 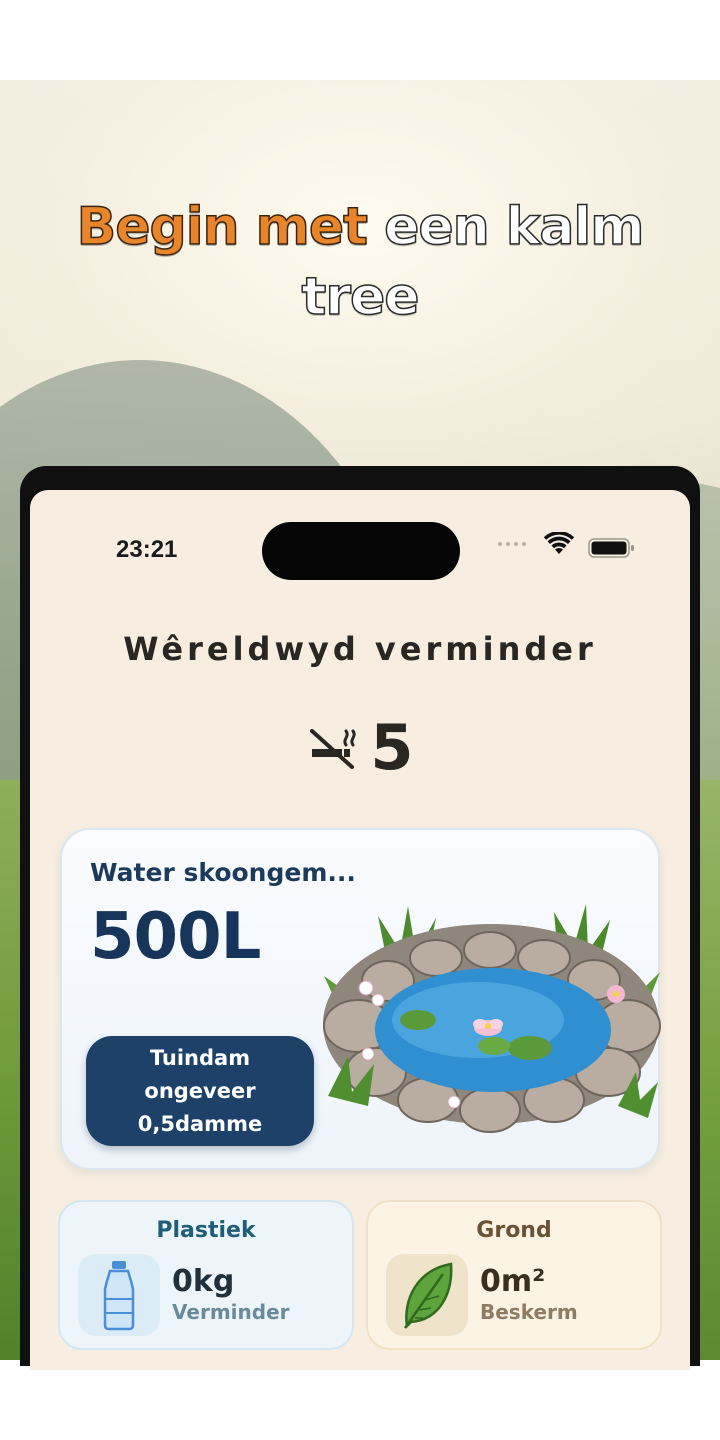 I want to click on water-bottle-icon, so click(x=119, y=1295).